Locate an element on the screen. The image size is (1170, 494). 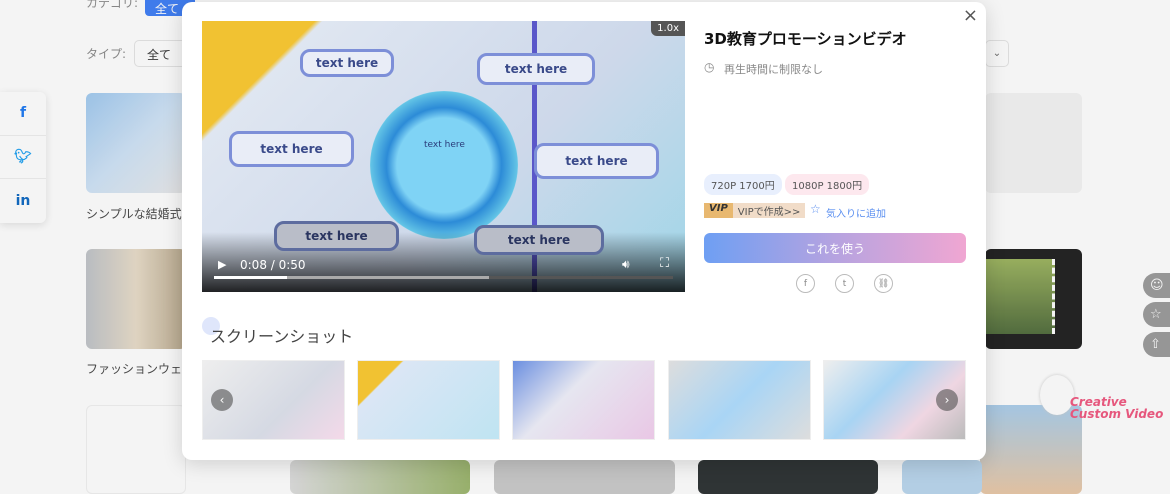
video-circle is located at coordinates (444, 165).